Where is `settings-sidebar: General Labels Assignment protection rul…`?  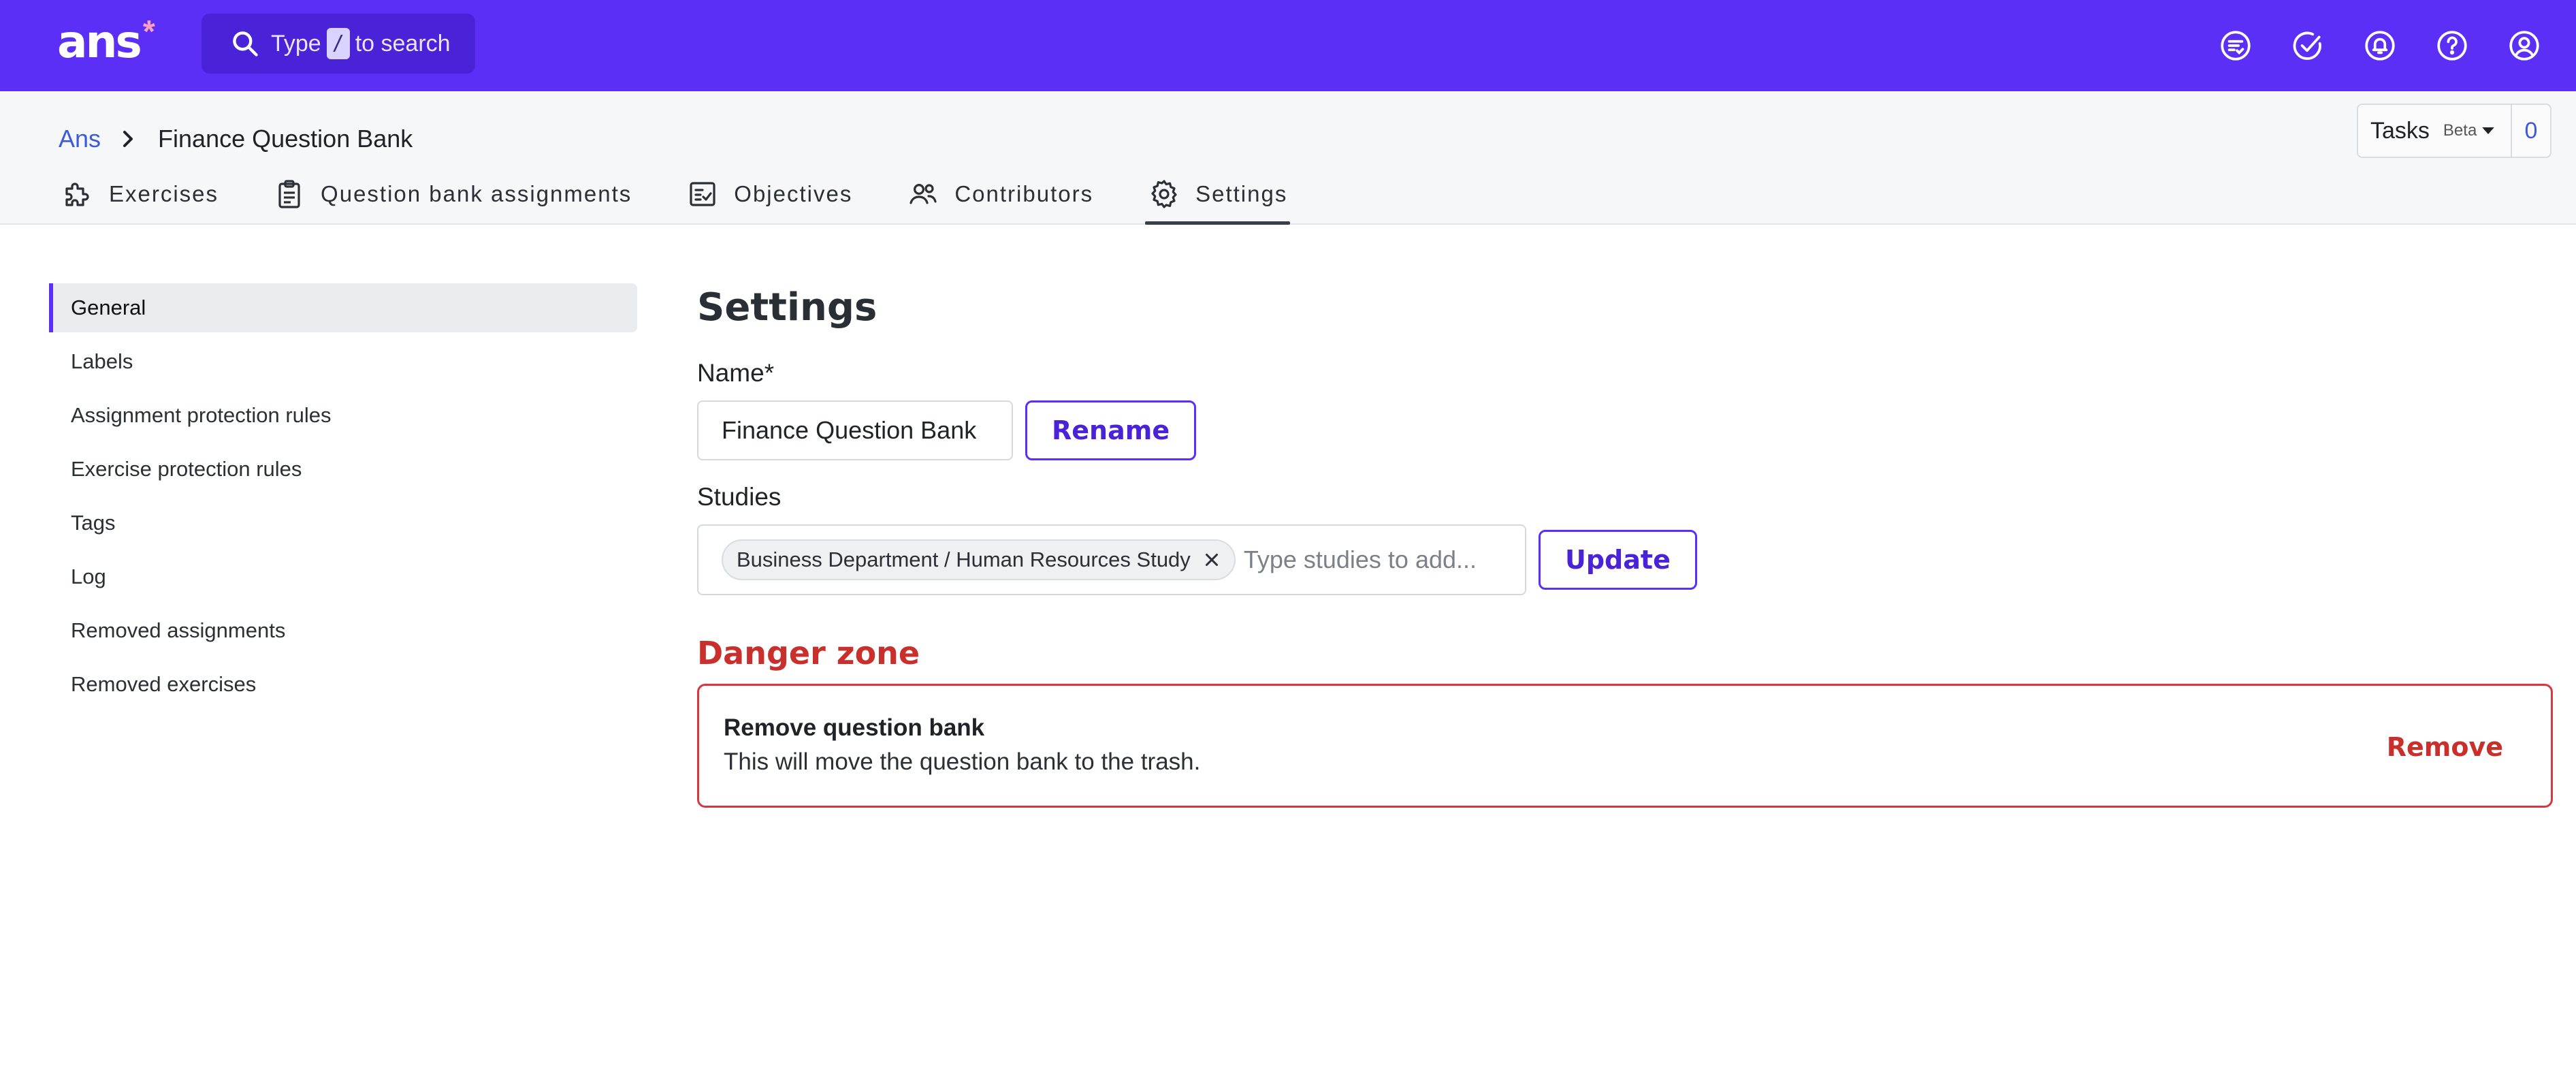 settings-sidebar: General Labels Assignment protection rul… is located at coordinates (343, 499).